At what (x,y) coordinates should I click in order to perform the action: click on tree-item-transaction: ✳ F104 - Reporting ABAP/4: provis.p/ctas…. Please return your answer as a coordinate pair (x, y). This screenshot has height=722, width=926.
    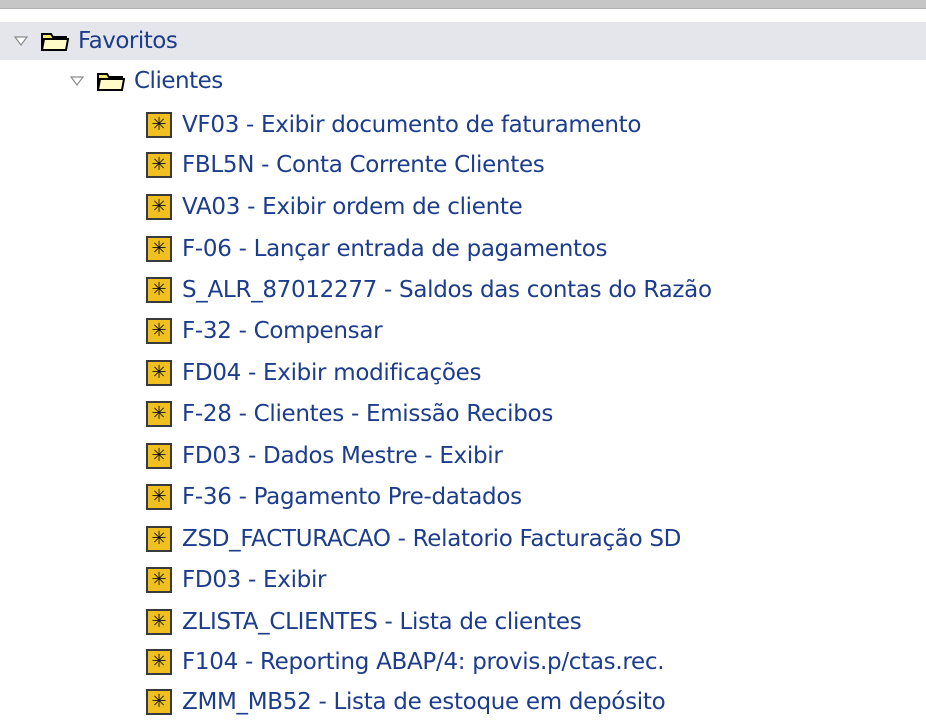
    Looking at the image, I should click on (405, 662).